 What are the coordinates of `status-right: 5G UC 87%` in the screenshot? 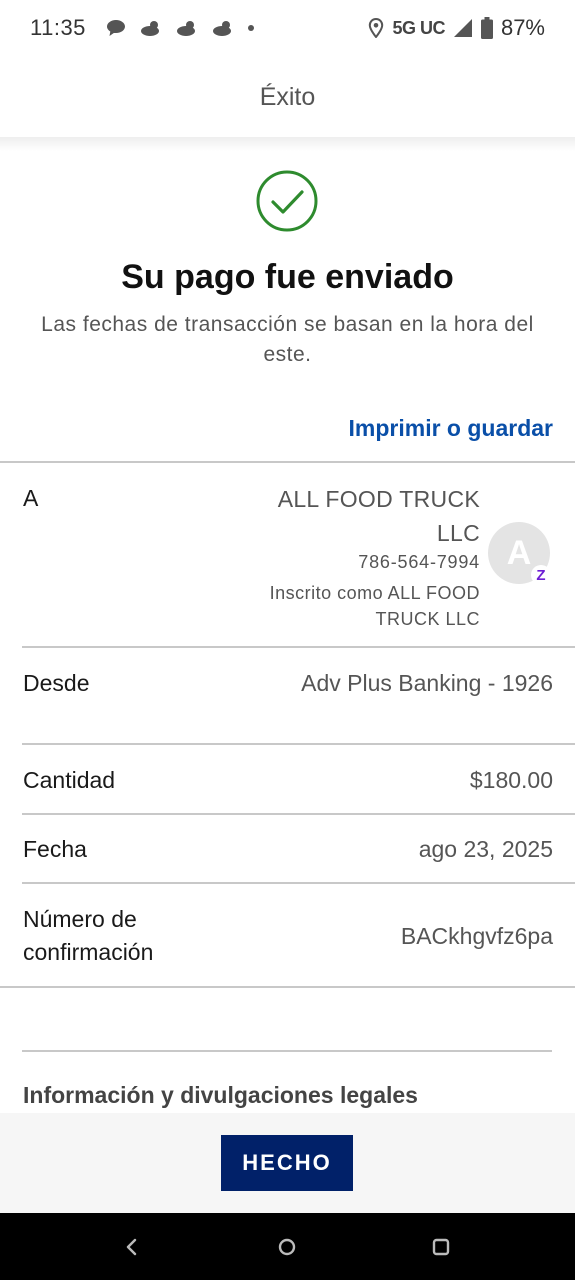 It's located at (456, 28).